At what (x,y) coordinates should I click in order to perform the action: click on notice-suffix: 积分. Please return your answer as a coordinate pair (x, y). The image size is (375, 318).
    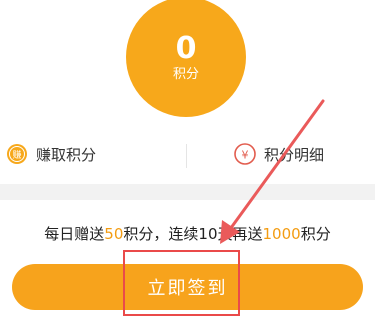
    Looking at the image, I should click on (315, 234).